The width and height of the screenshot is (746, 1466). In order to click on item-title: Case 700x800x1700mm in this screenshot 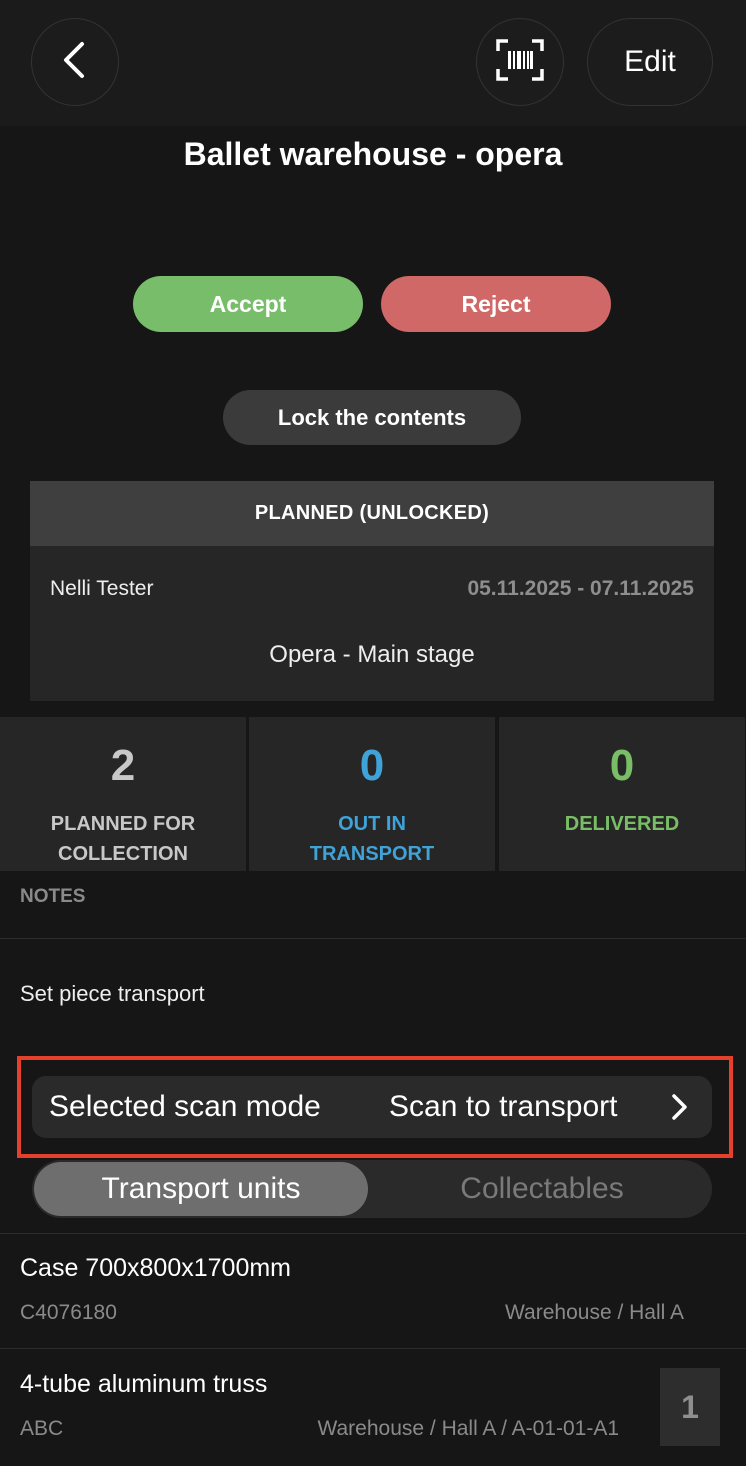, I will do `click(155, 1268)`.